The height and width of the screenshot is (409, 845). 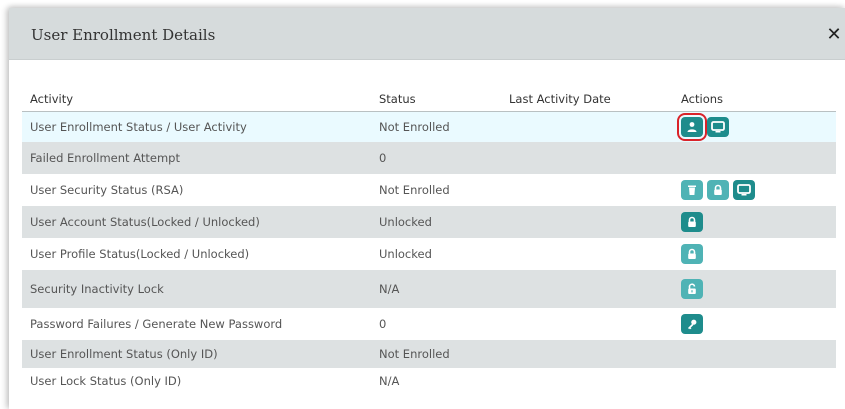 What do you see at coordinates (429, 158) in the screenshot?
I see `table-row: Failed Enrollment Attempt 0` at bounding box center [429, 158].